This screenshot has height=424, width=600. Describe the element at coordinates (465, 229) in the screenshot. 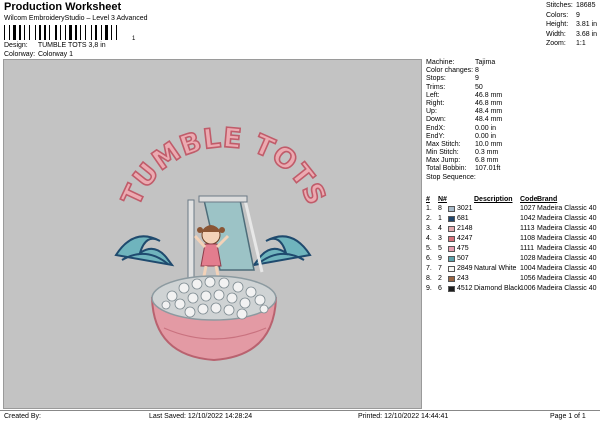

I see `cell-num: 2148` at that location.